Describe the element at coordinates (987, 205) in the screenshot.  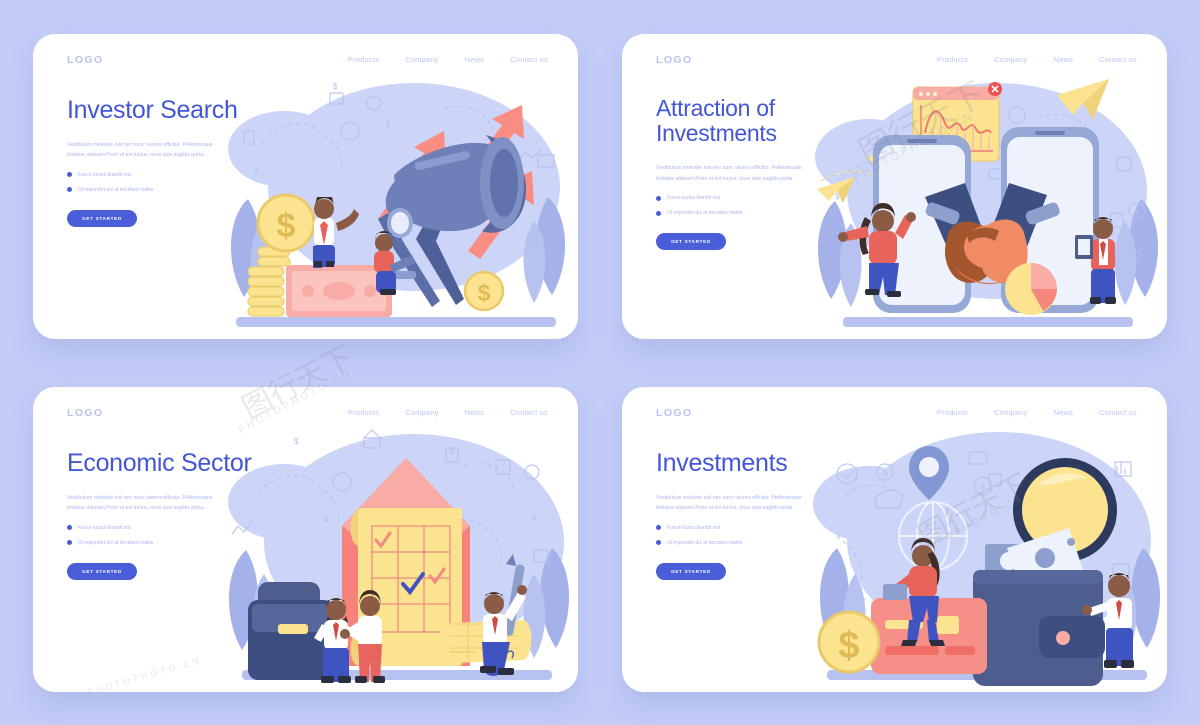
I see `illustration-handshake-smartphones: $ $ $` at that location.